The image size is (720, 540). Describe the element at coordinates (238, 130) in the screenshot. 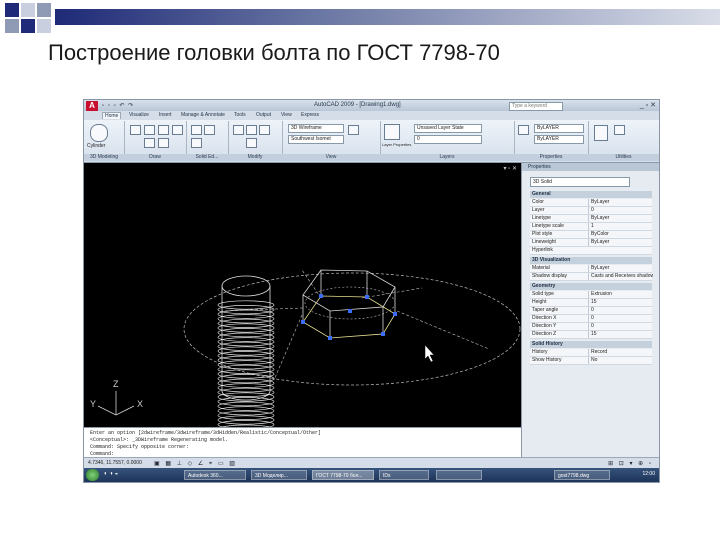

I see `move-icon` at that location.